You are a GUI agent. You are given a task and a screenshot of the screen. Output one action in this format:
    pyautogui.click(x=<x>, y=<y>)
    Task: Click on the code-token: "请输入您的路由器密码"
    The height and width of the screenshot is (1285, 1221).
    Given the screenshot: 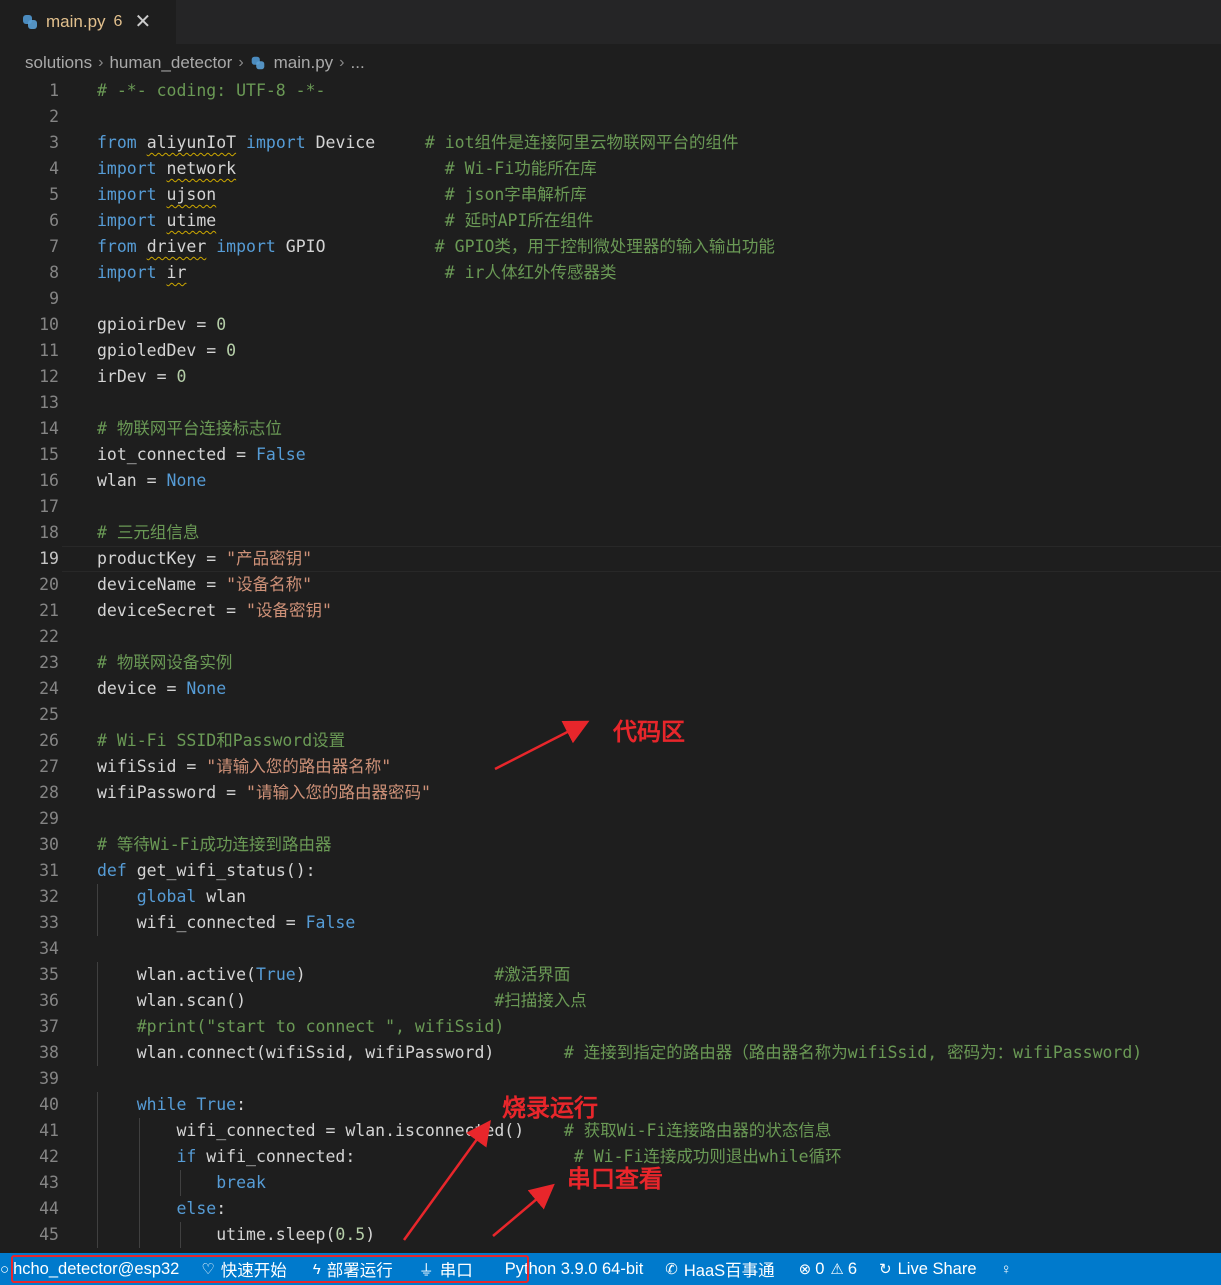 What is the action you would take?
    pyautogui.click(x=338, y=792)
    